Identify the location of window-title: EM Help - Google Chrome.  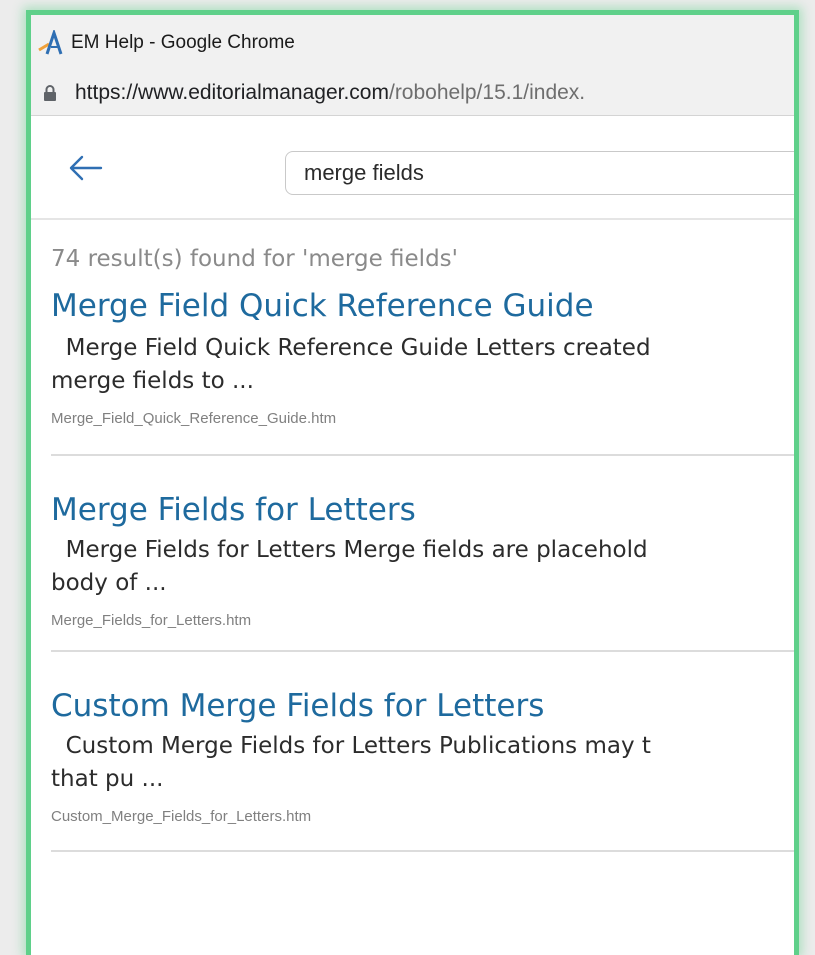
(183, 42).